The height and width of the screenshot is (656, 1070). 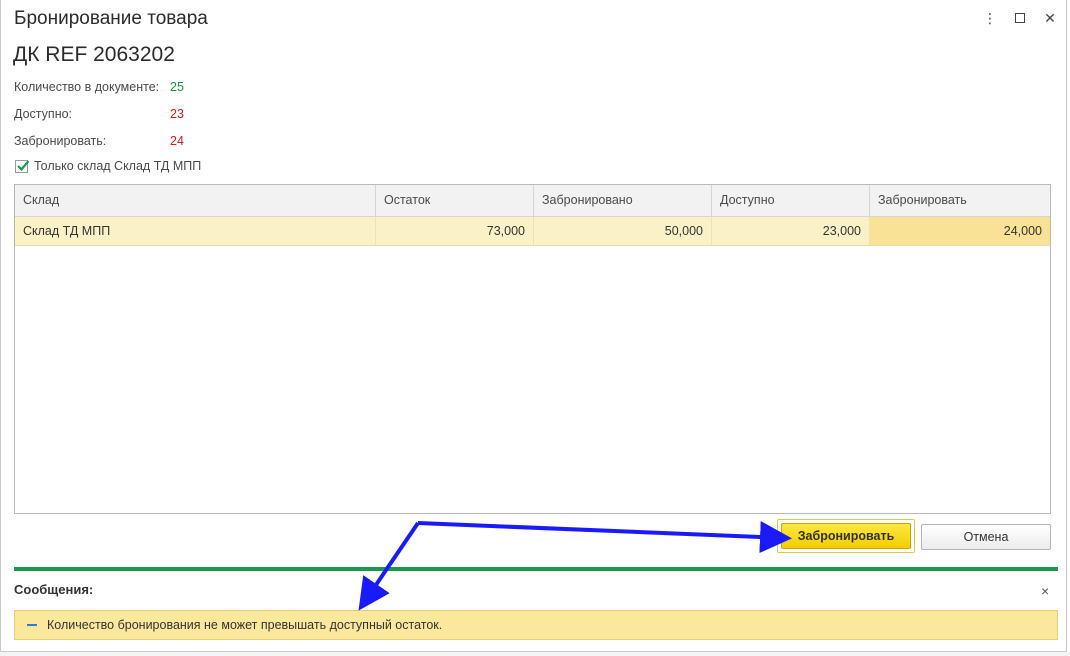 I want to click on field-available: Доступно: 23, so click(x=99, y=114).